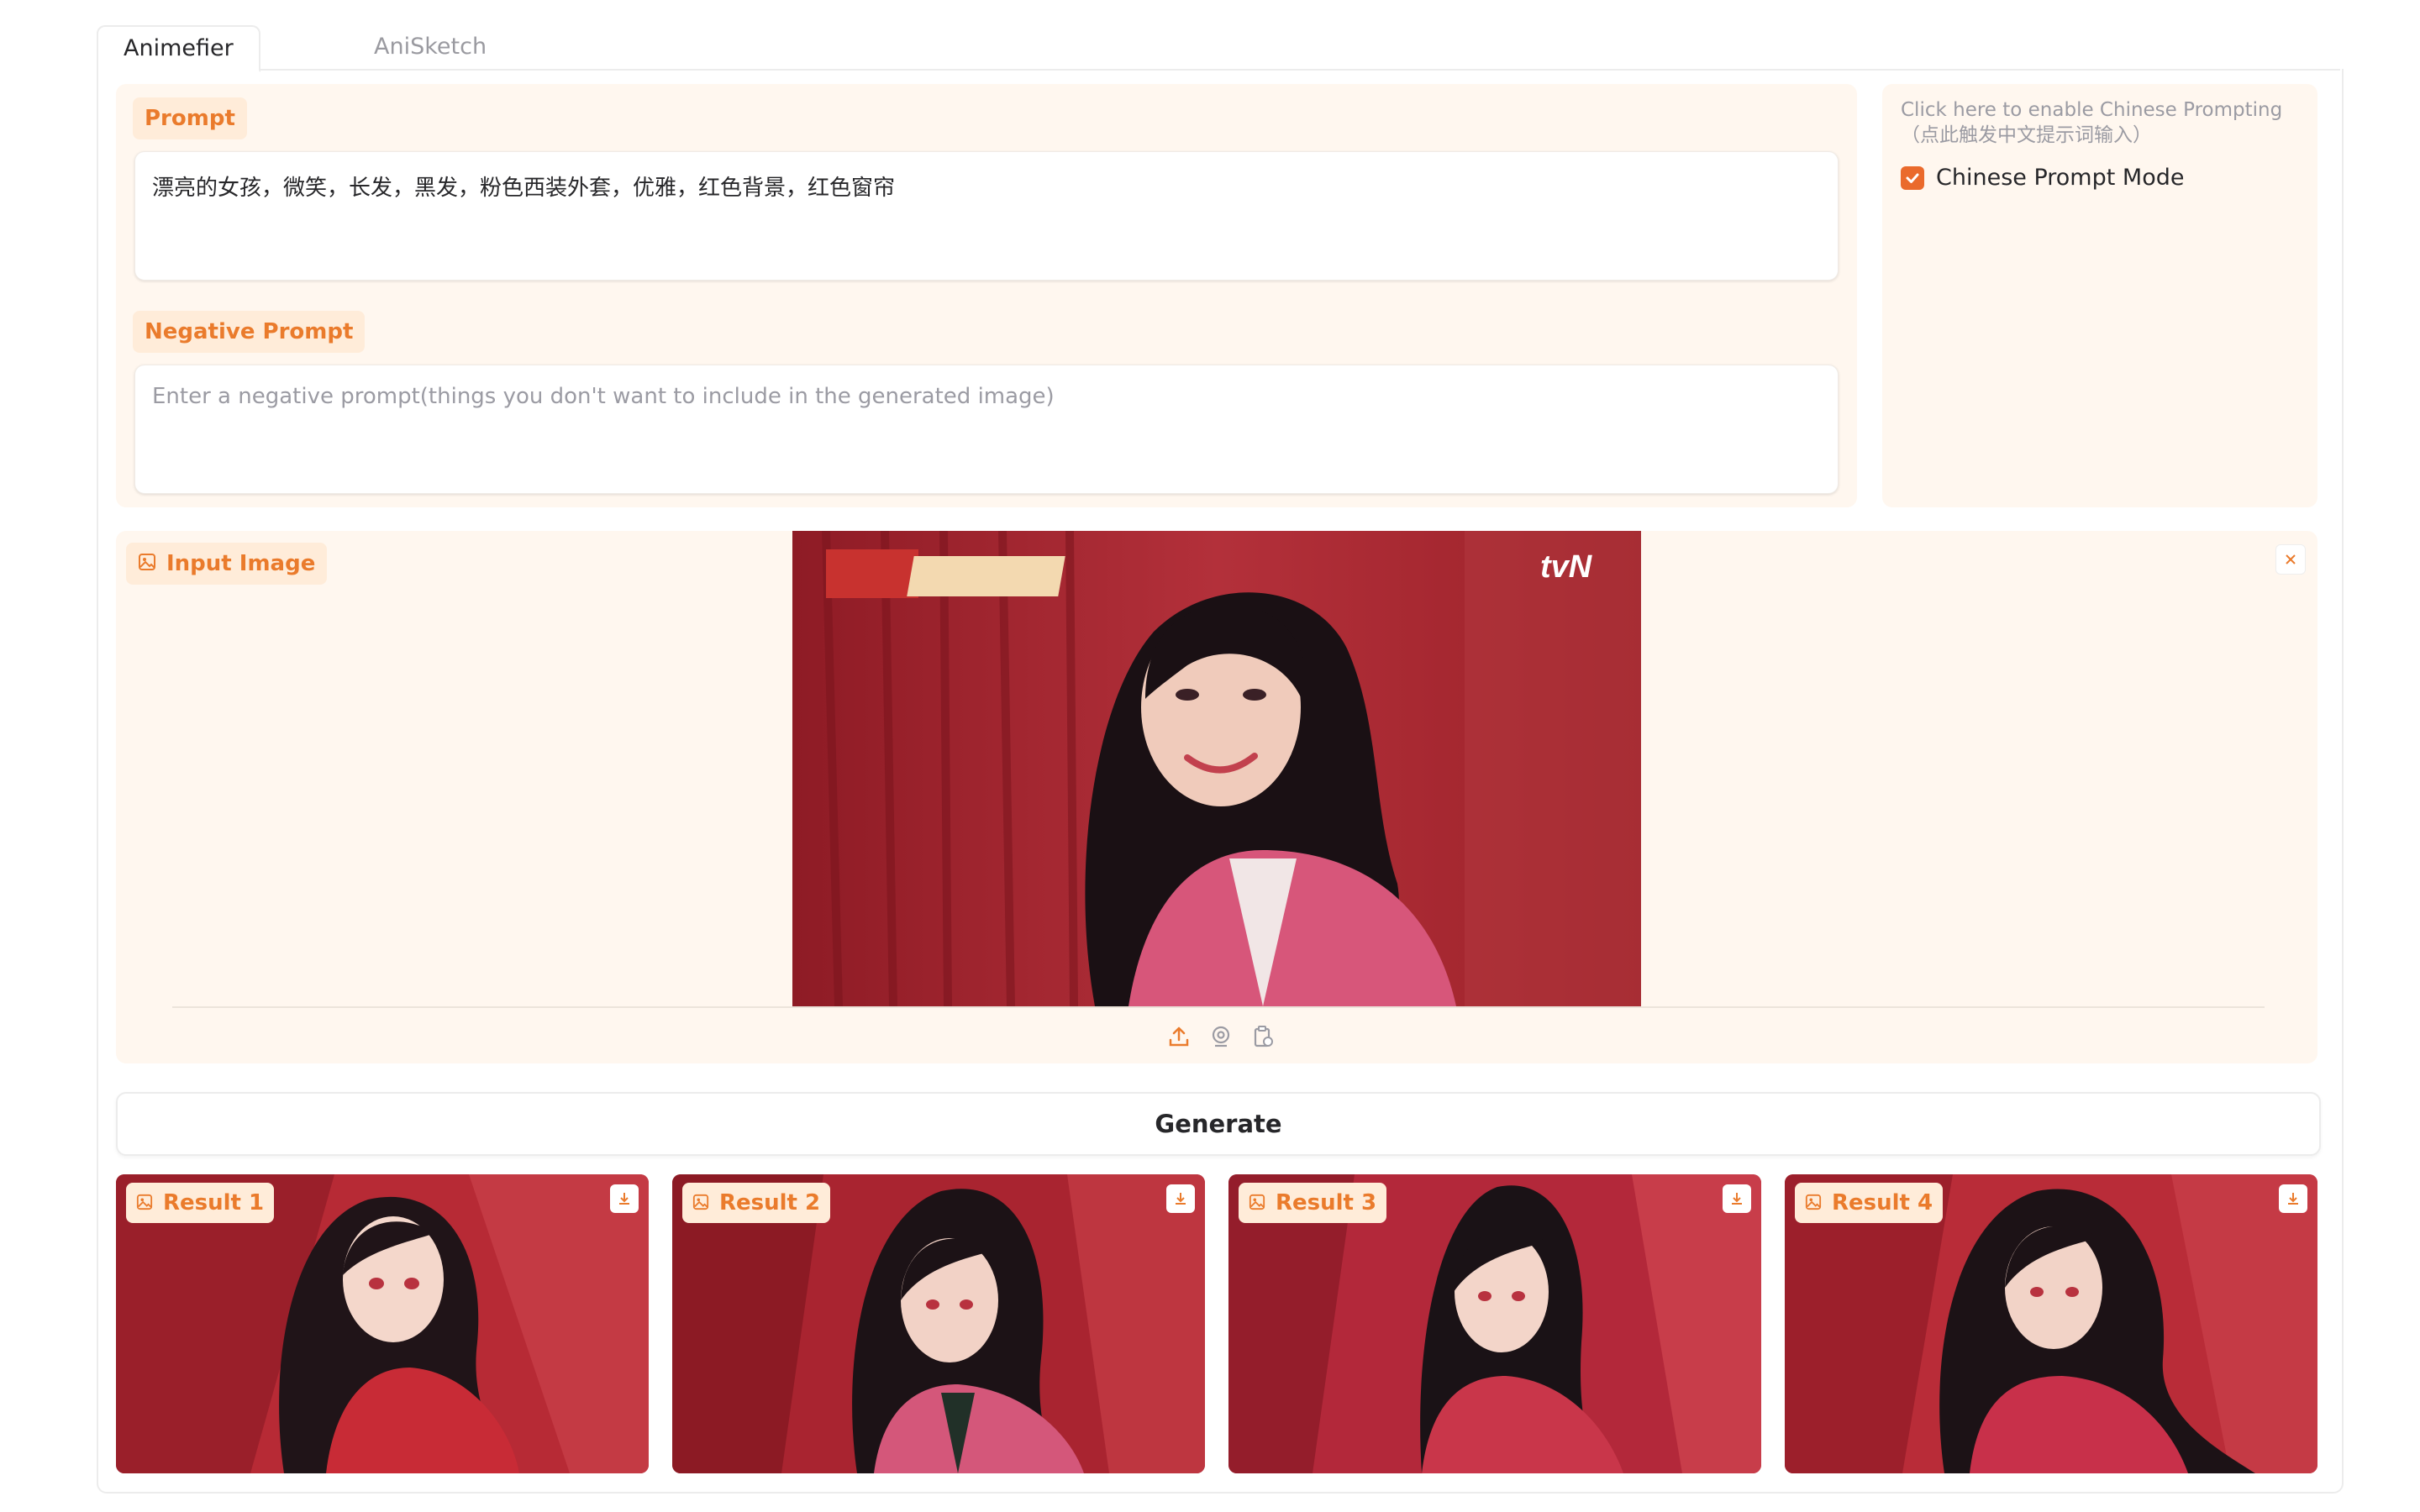 The height and width of the screenshot is (1512, 2420). I want to click on clear-image-button, so click(2290, 559).